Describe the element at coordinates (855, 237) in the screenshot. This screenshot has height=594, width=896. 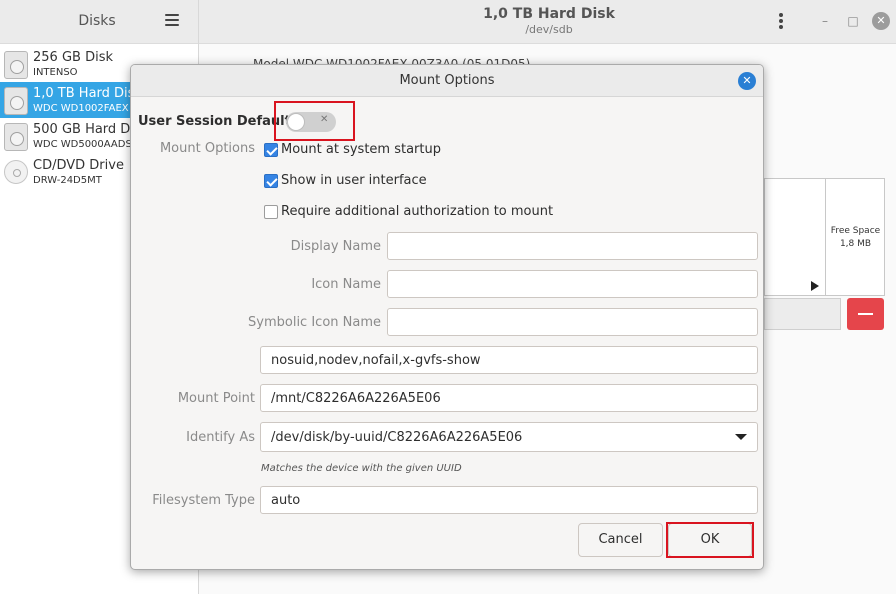
I see `free-space-block: Free Space 1,8 MB` at that location.